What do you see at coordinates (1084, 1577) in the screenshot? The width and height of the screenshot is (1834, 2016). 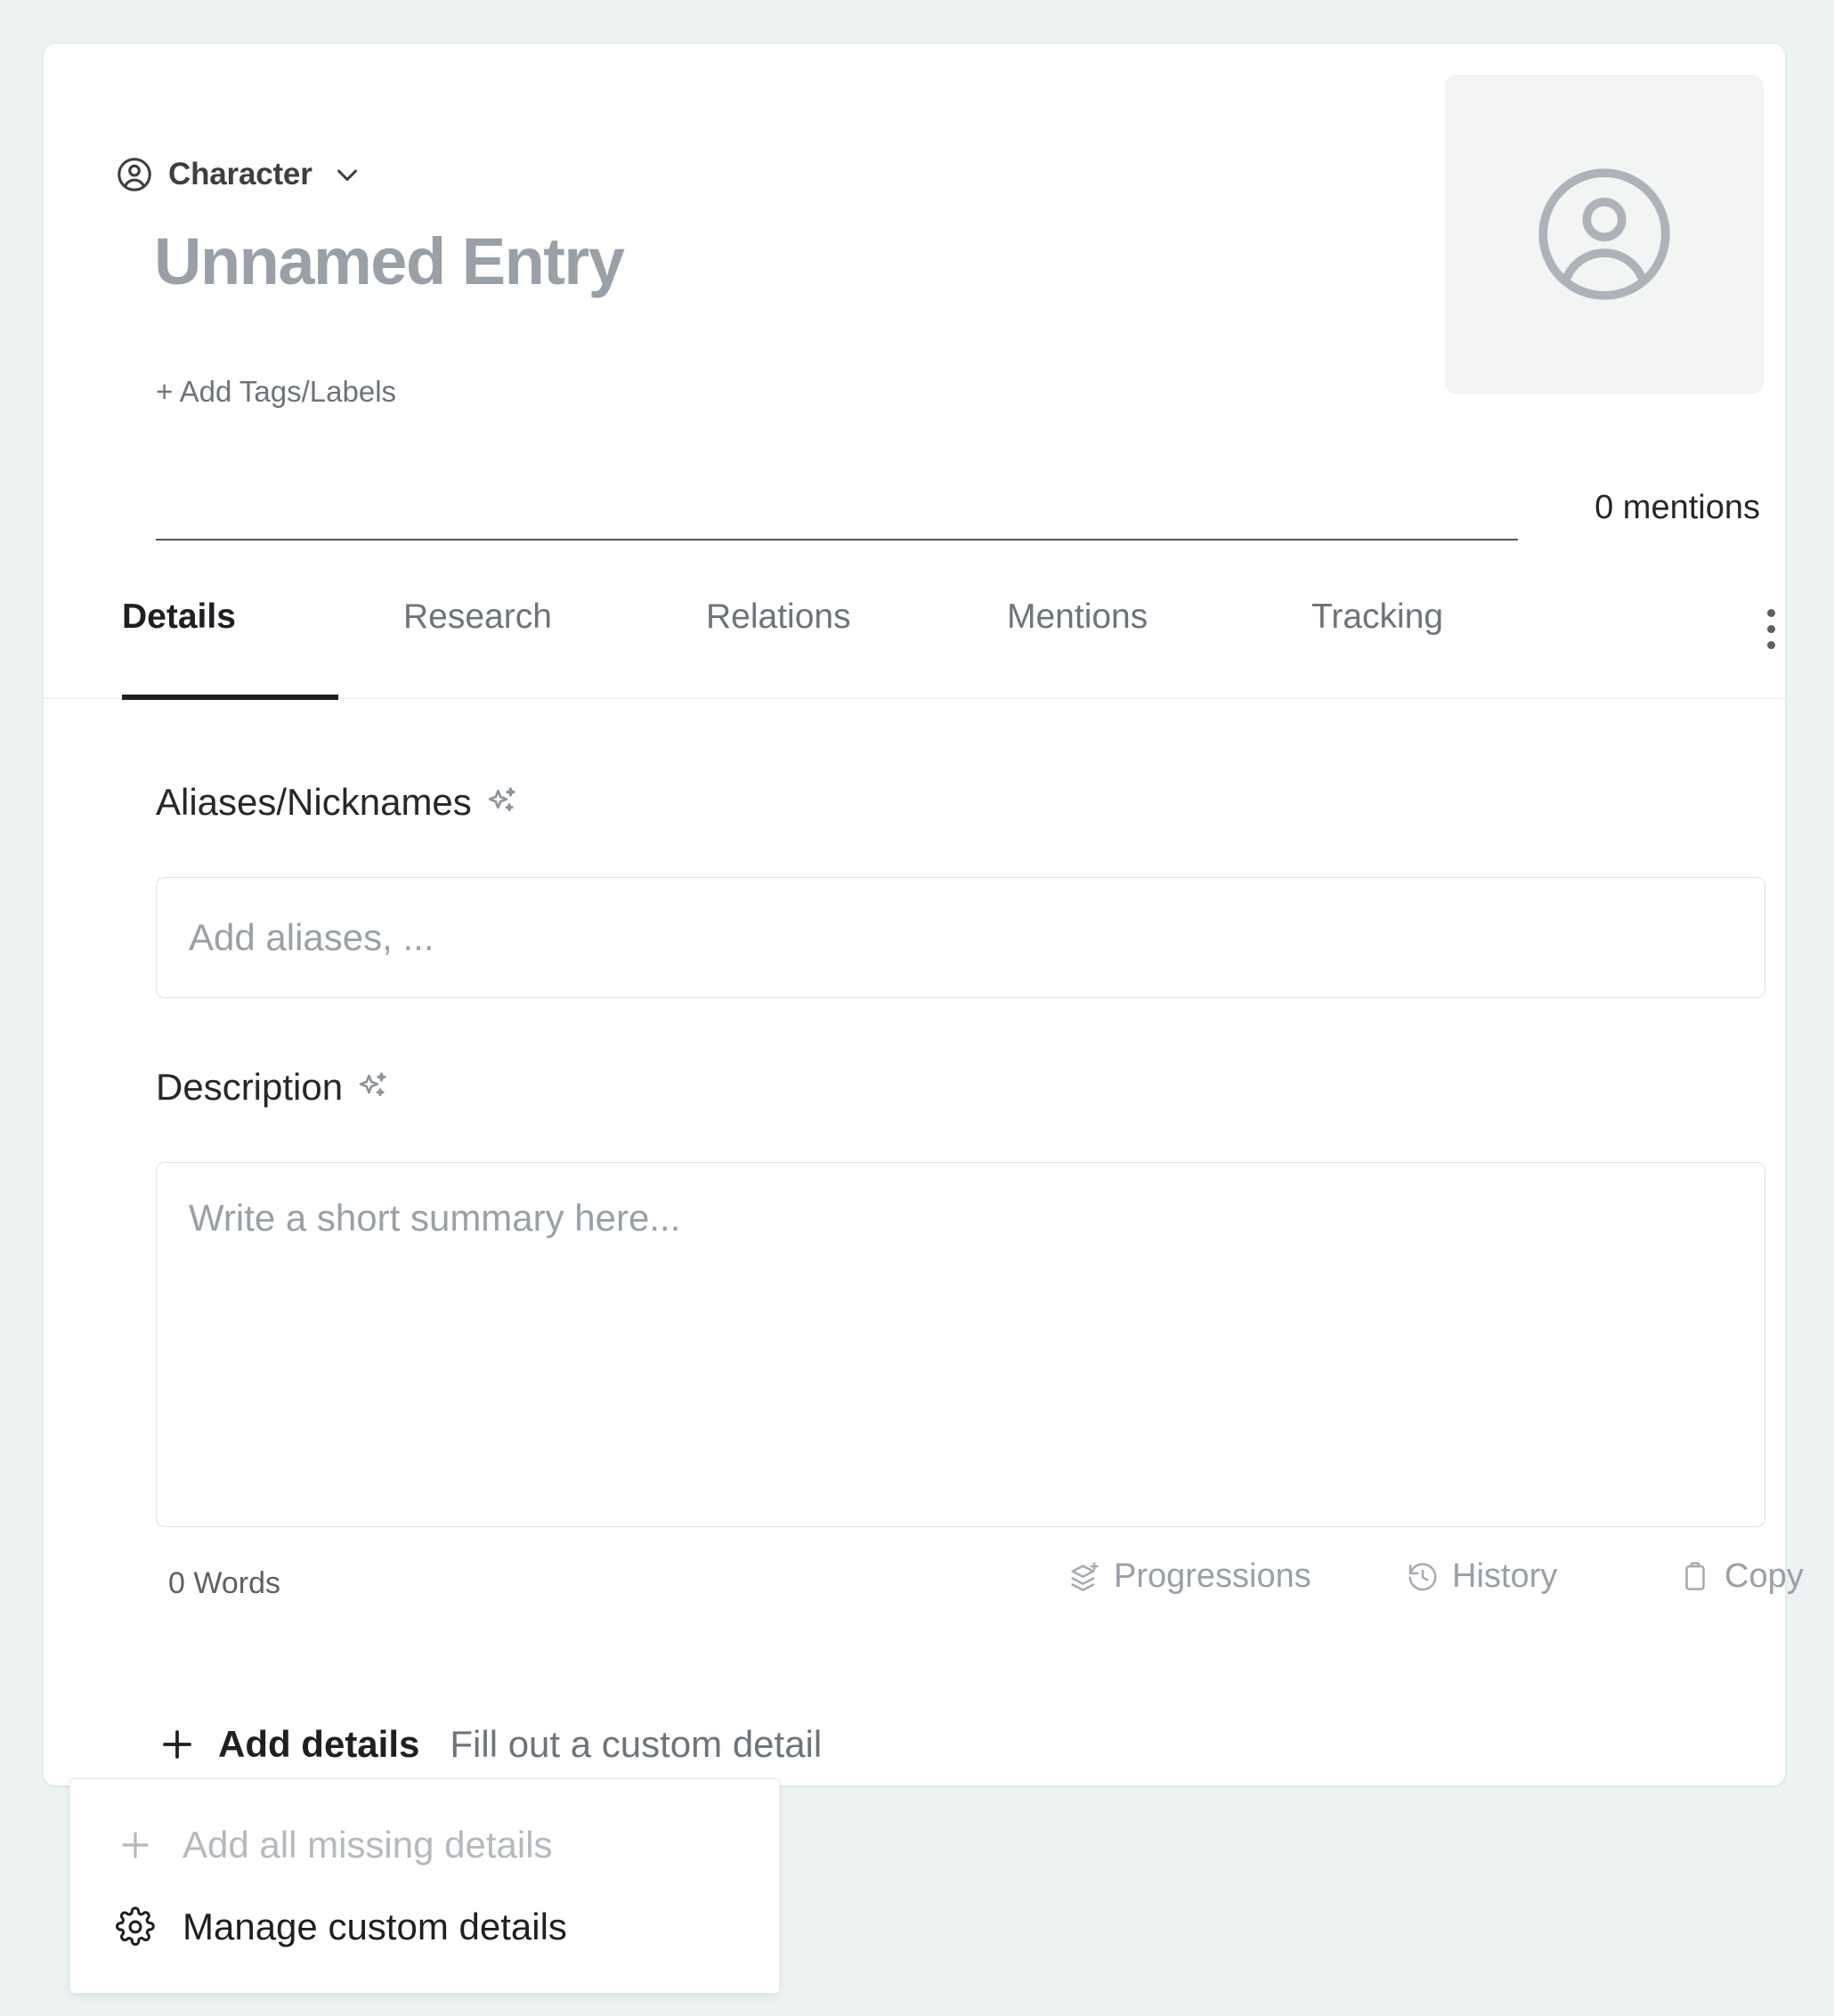 I see `layers-plus-icon` at bounding box center [1084, 1577].